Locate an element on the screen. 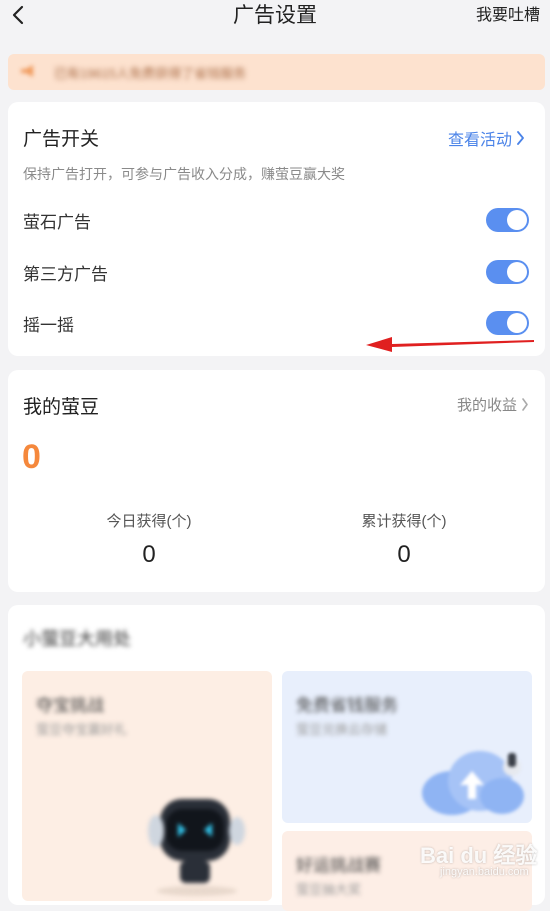 This screenshot has height=911, width=550. my-income-link: 我的收益 is located at coordinates (493, 404).